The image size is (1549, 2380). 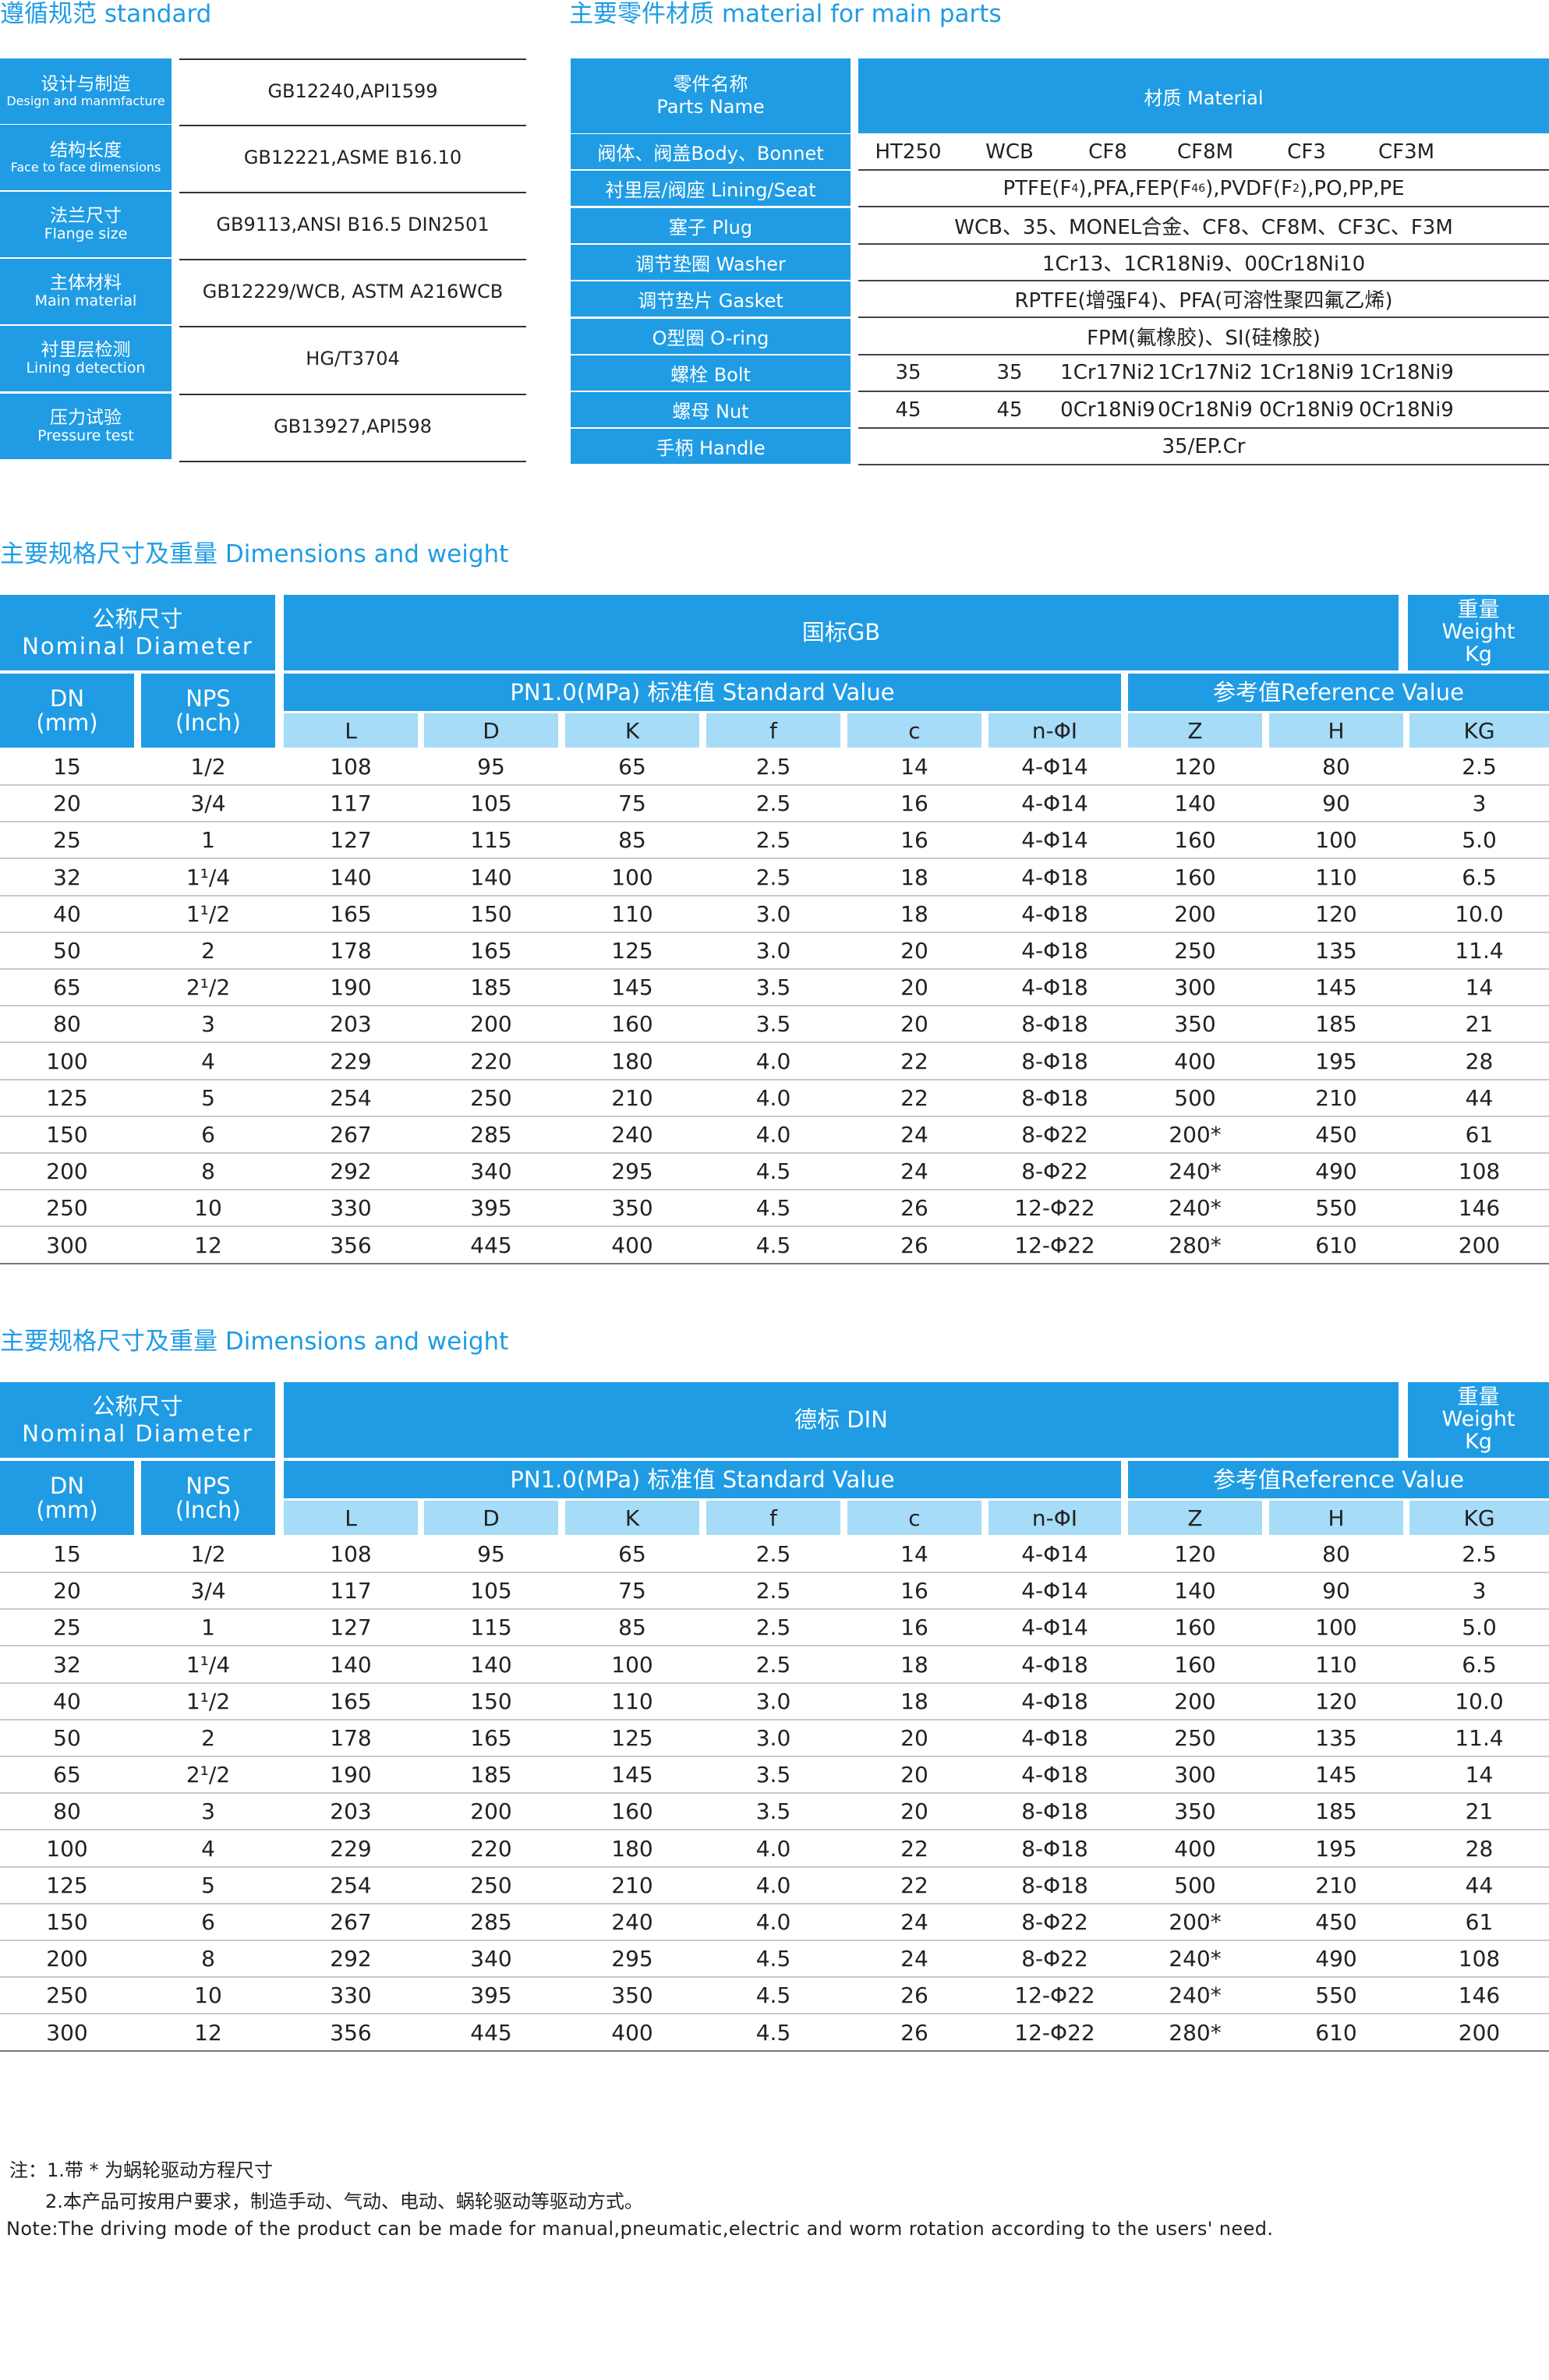 What do you see at coordinates (208, 1848) in the screenshot?
I see `table-cell: 4` at bounding box center [208, 1848].